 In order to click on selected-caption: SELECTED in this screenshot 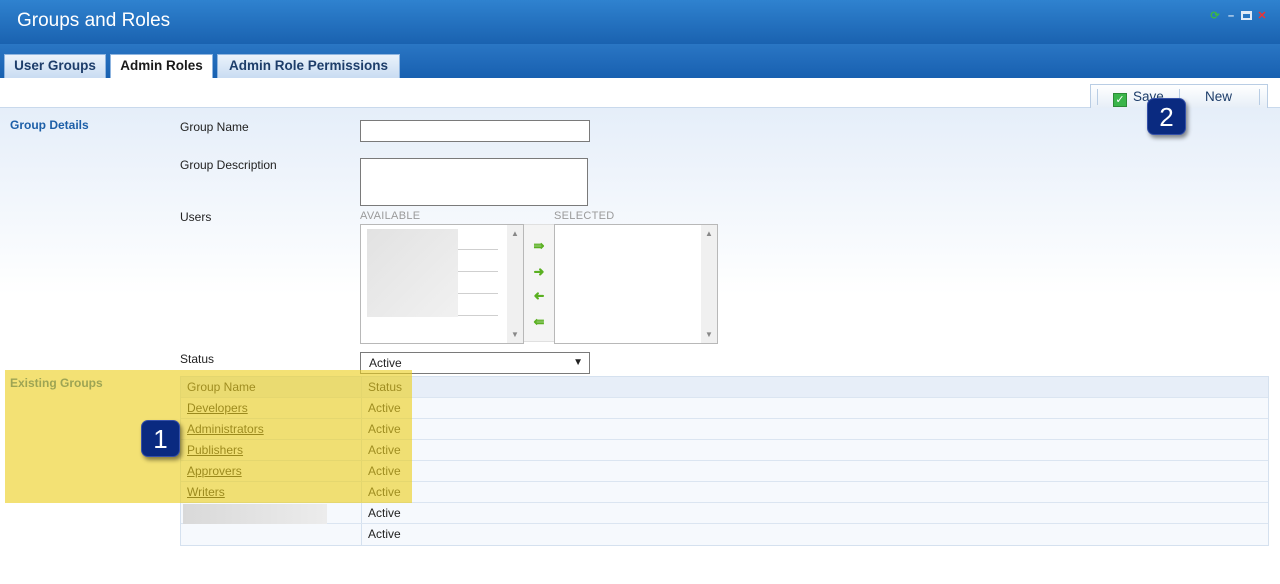, I will do `click(584, 216)`.